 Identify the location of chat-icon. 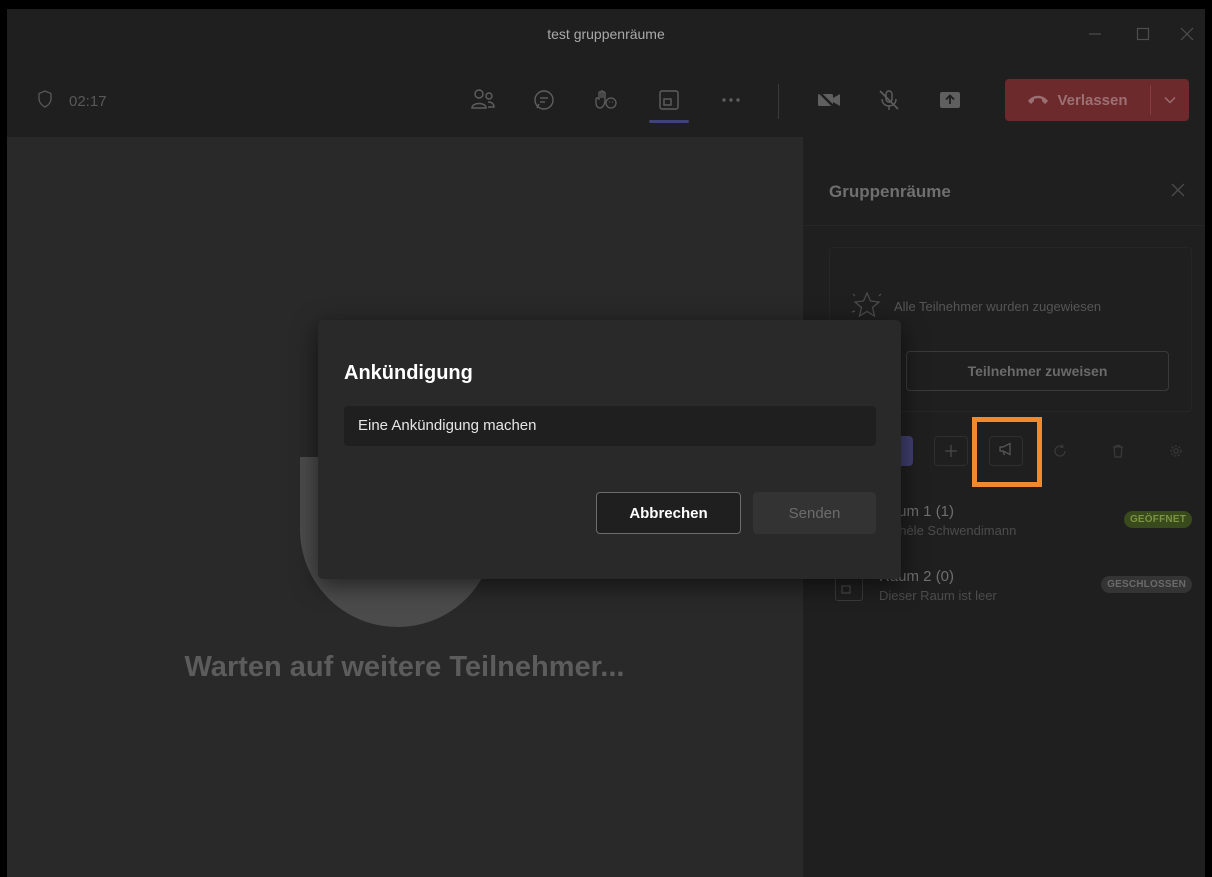
(544, 100).